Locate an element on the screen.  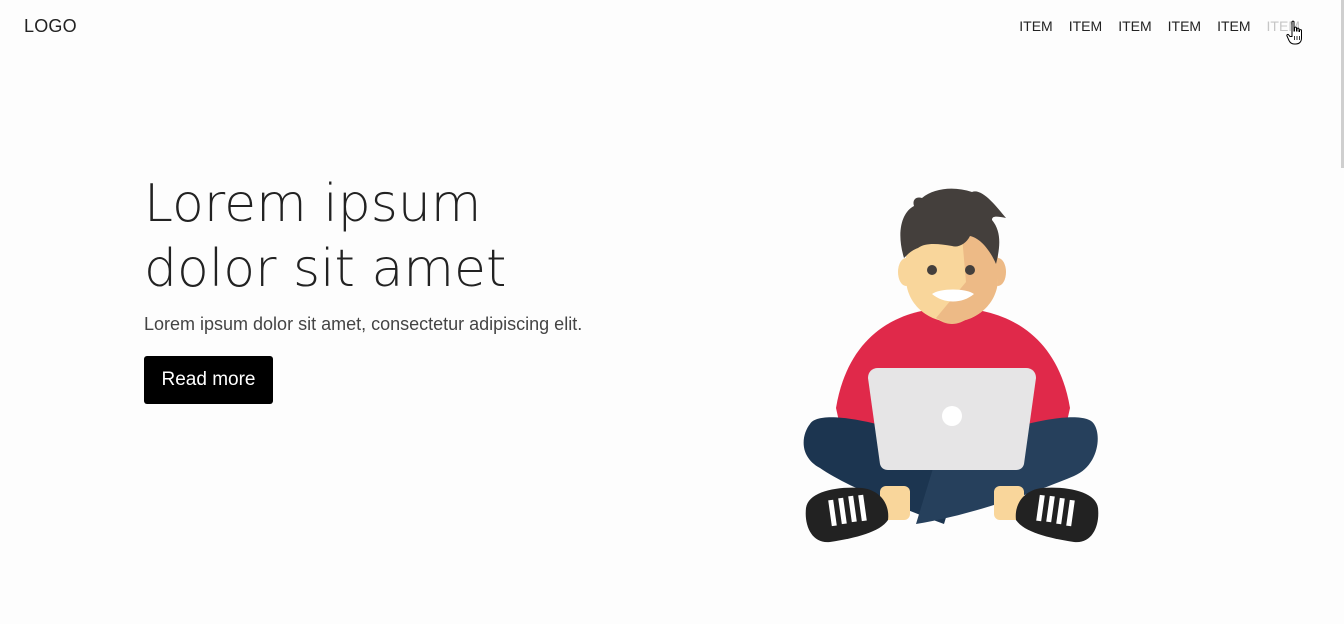
nav-menu: ITEM ITEM ITEM ITEM ITEM ITEM is located at coordinates (1159, 26).